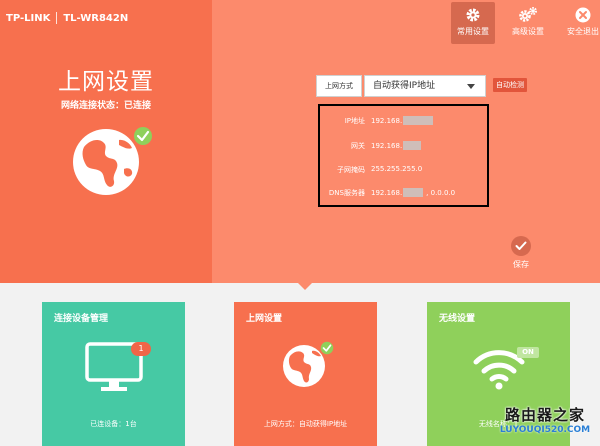 This screenshot has height=446, width=600. I want to click on card-device-management: 连接设备管理 1 已连设备：1台, so click(113, 374).